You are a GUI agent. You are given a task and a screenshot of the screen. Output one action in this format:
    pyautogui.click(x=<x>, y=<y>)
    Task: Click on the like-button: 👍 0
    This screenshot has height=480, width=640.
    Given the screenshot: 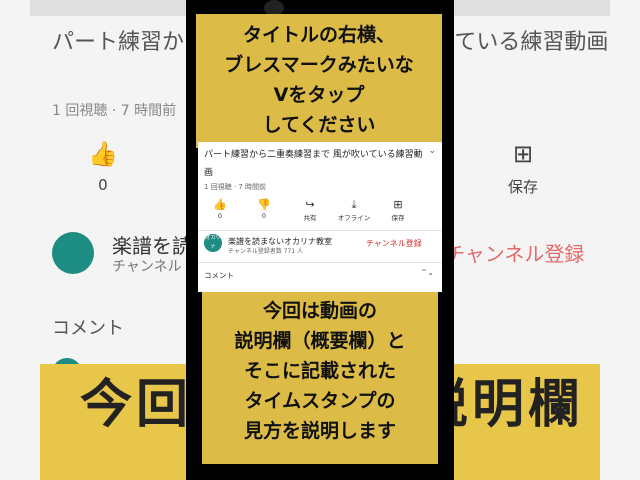 What is the action you would take?
    pyautogui.click(x=220, y=209)
    